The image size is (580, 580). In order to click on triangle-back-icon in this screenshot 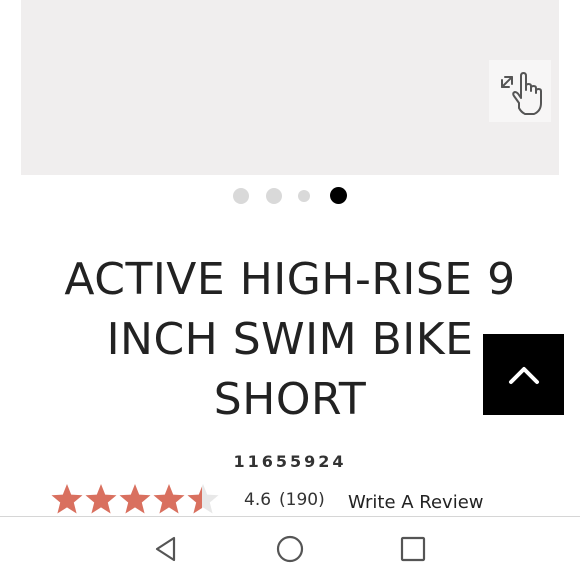, I will do `click(165, 549)`.